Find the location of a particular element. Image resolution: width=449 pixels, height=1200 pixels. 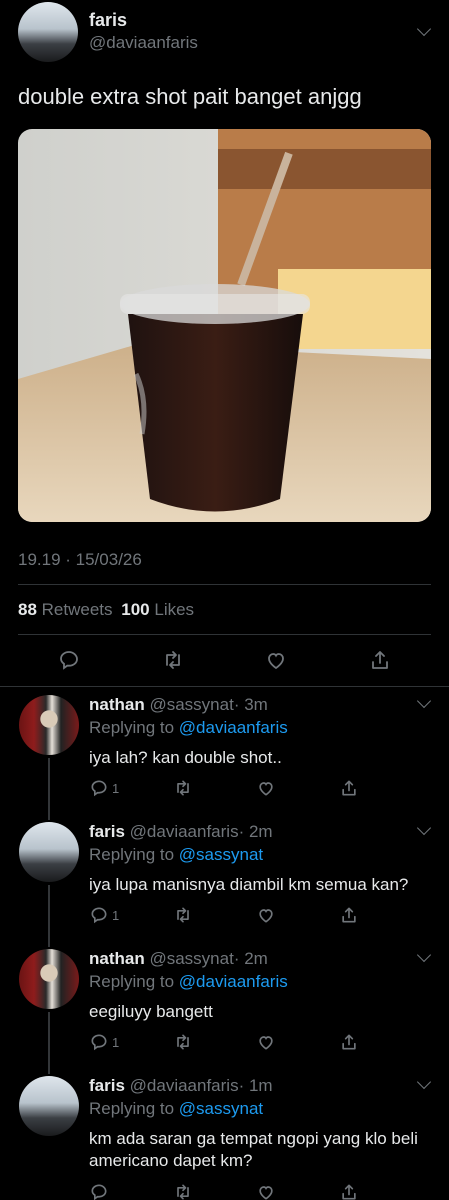

likes-count: 100 is located at coordinates (135, 609).